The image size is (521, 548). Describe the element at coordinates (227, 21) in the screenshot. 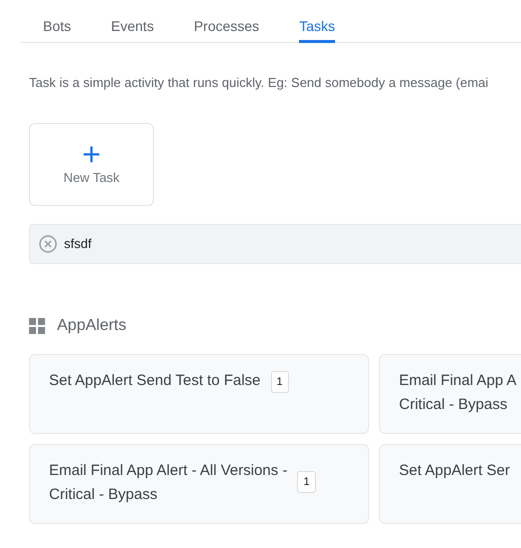

I see `tab: Processes` at that location.